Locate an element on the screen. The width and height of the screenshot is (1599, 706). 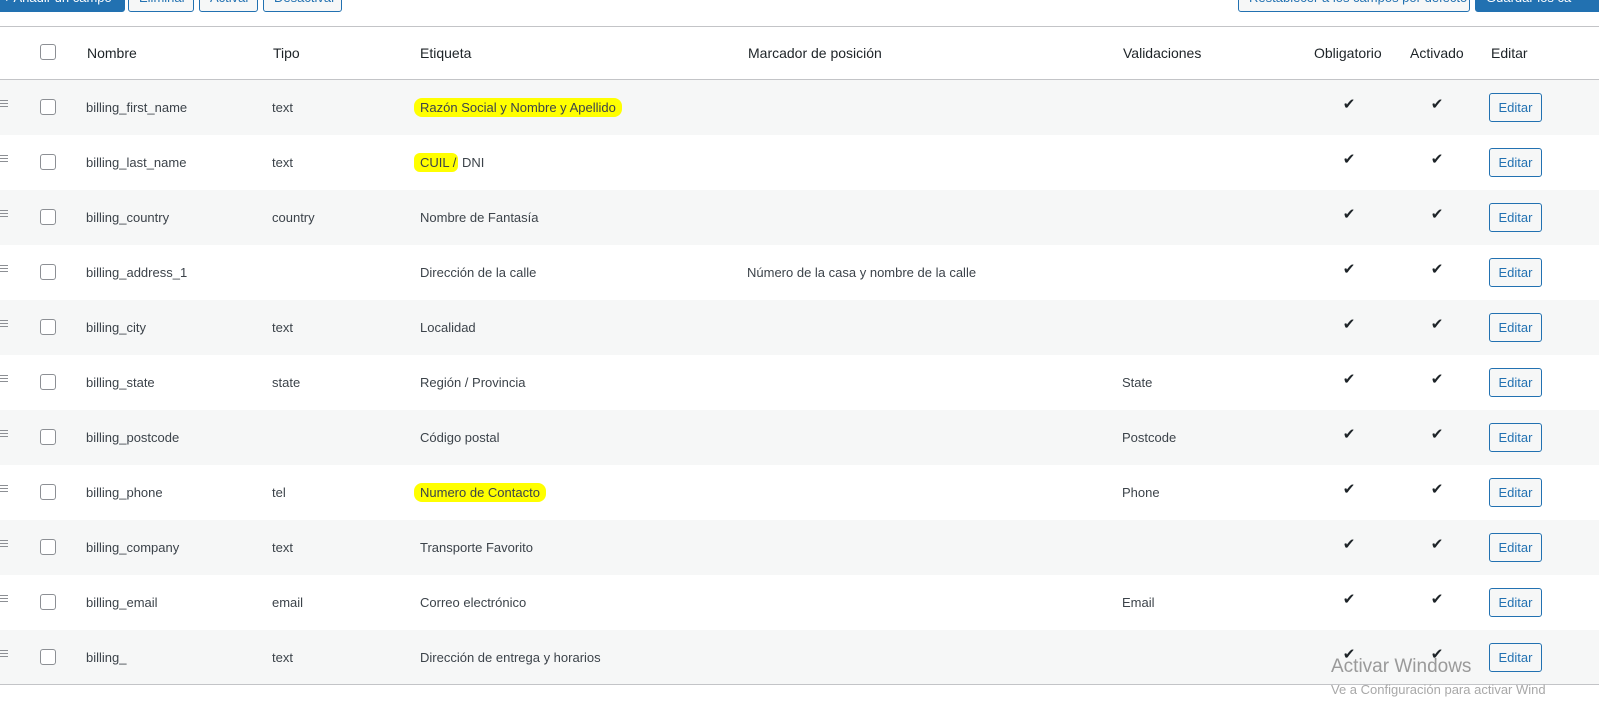
field-label: Localidad is located at coordinates (448, 327).